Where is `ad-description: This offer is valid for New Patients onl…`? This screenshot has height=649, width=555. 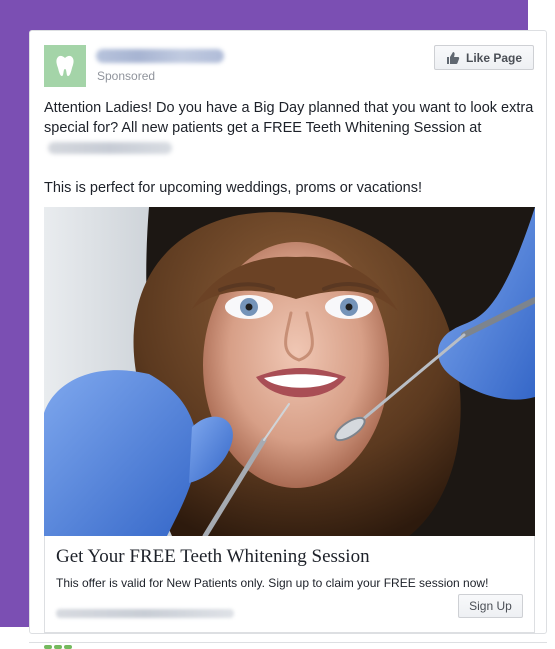
ad-description: This offer is valid for New Patients onl… is located at coordinates (272, 583).